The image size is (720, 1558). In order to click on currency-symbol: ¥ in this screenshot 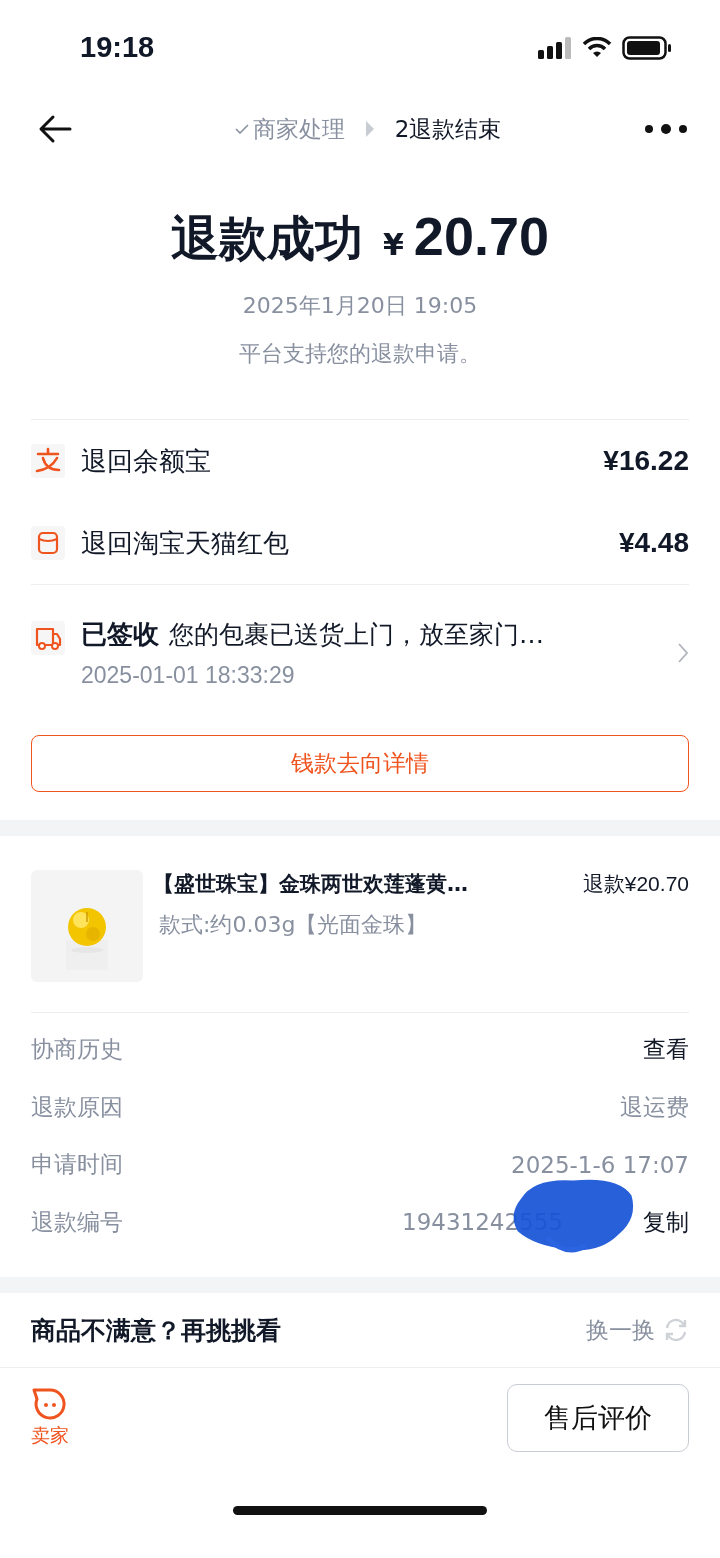, I will do `click(393, 244)`.